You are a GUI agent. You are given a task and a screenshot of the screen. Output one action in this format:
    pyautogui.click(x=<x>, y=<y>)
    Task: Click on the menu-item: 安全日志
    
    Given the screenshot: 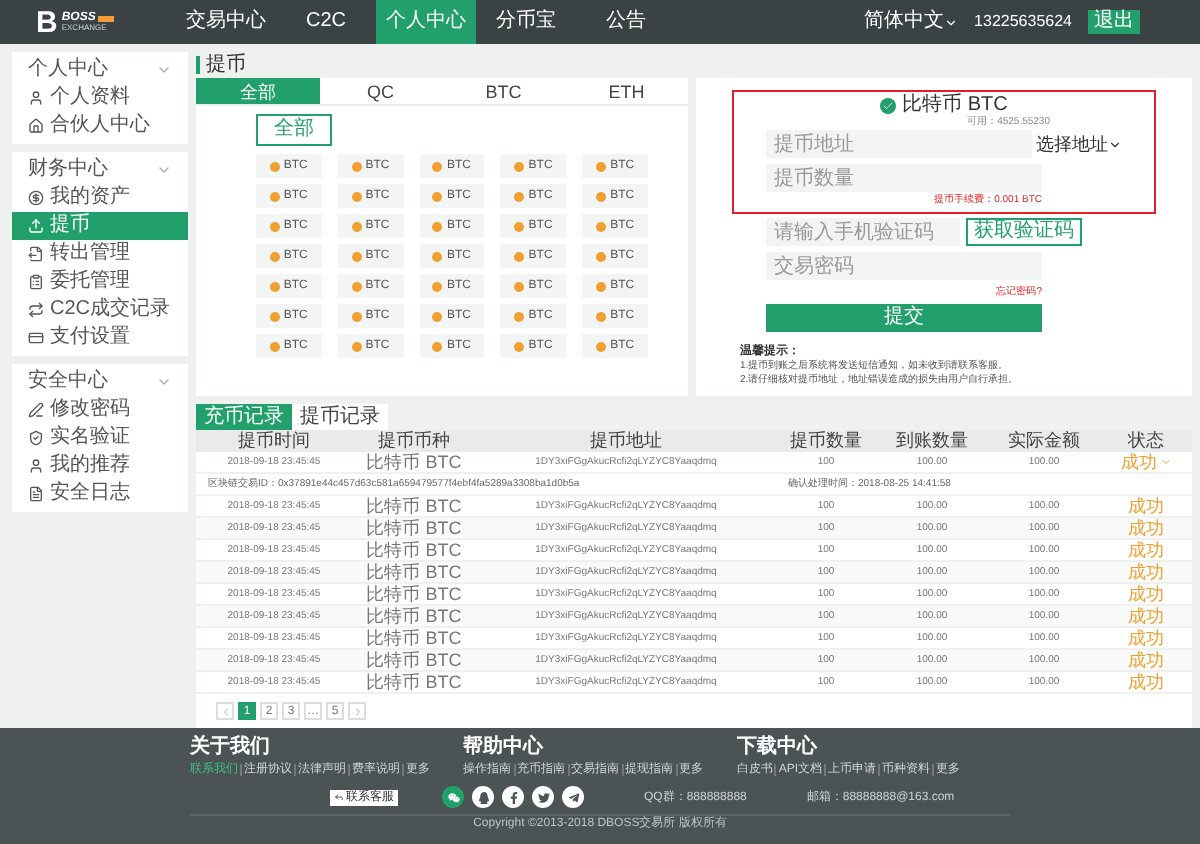 What is the action you would take?
    pyautogui.click(x=100, y=494)
    